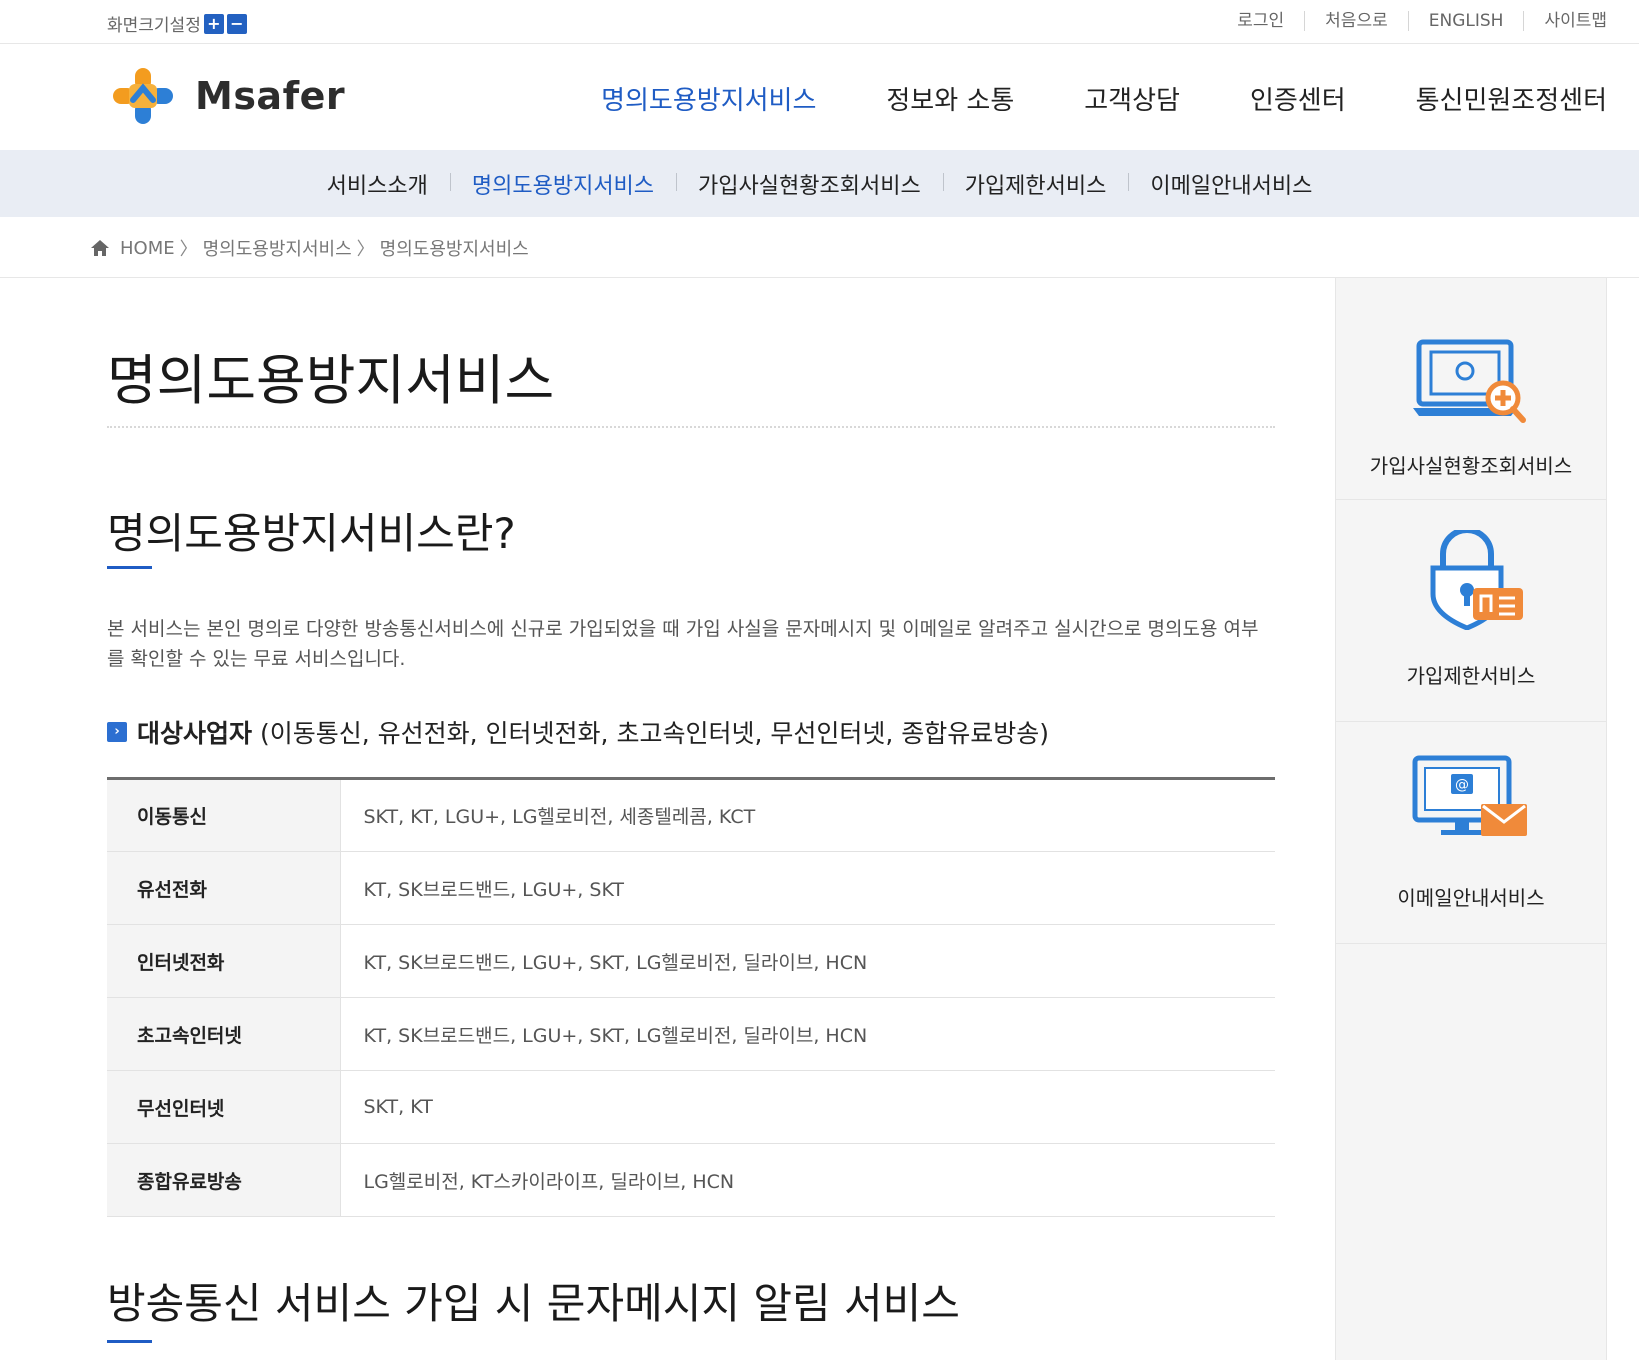 This screenshot has width=1639, height=1360. I want to click on service-type-cell: 초고속인터넷, so click(224, 1034).